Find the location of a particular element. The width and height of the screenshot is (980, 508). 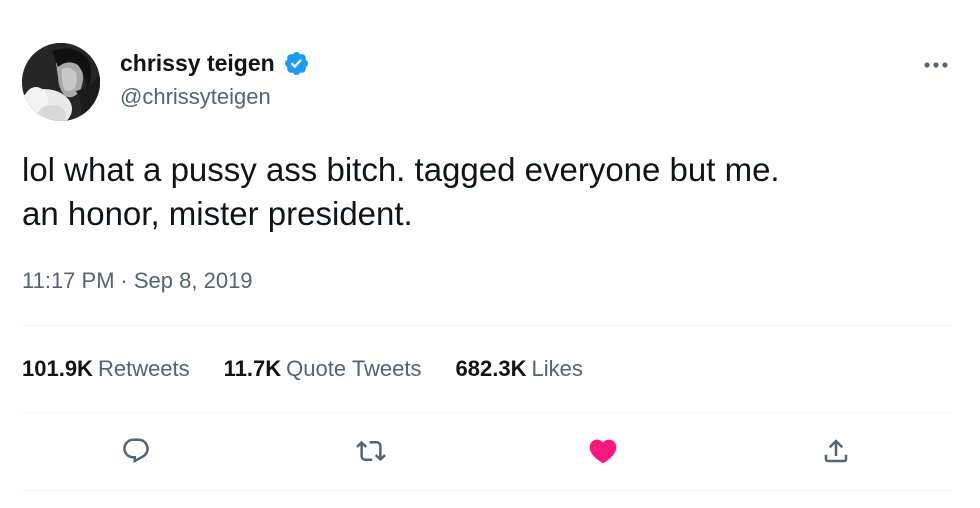

reply-button is located at coordinates (136, 453).